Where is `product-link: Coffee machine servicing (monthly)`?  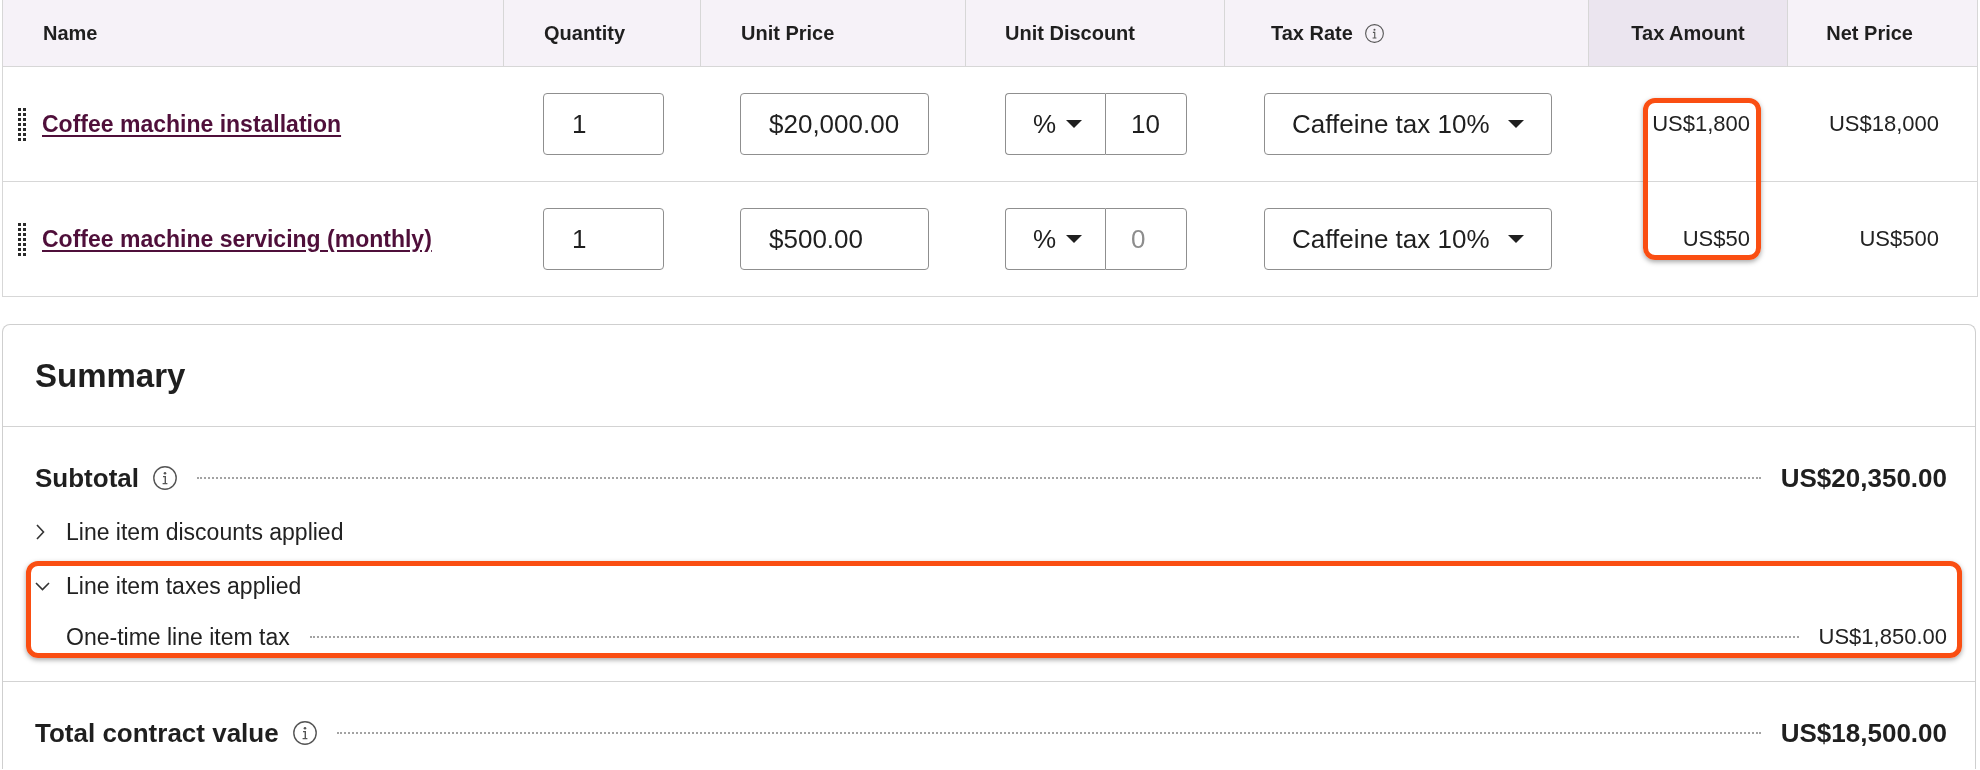
product-link: Coffee machine servicing (monthly) is located at coordinates (237, 239).